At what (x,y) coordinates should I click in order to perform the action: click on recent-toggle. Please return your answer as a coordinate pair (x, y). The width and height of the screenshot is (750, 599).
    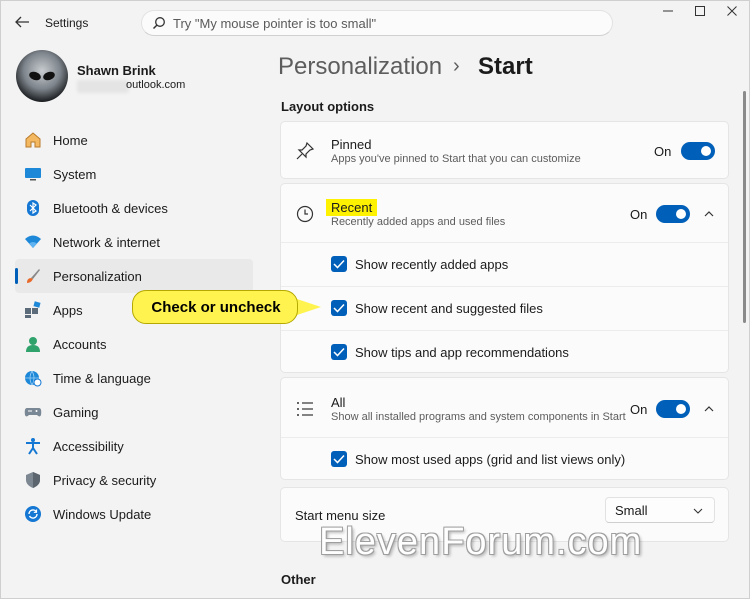
    Looking at the image, I should click on (673, 214).